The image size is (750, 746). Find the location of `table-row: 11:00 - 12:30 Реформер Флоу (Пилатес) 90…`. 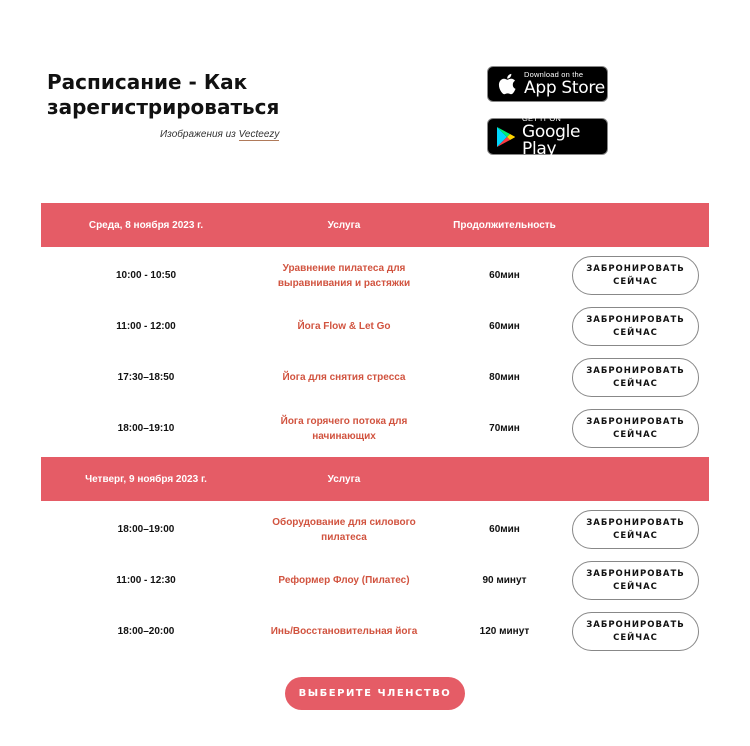

table-row: 11:00 - 12:30 Реформер Флоу (Пилатес) 90… is located at coordinates (375, 580).